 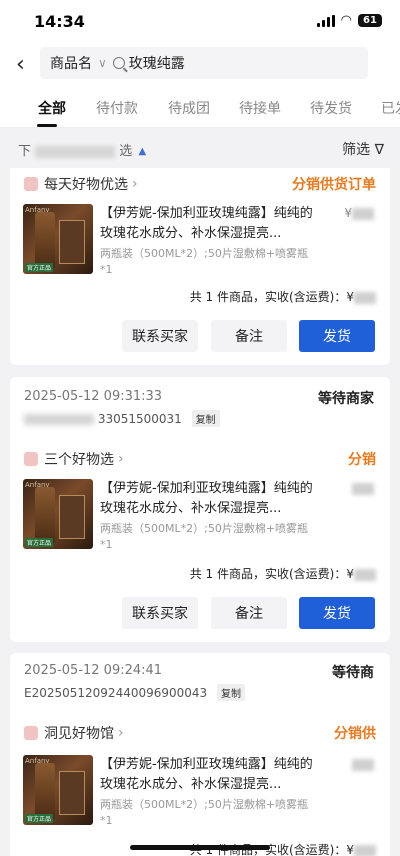 What do you see at coordinates (200, 847) in the screenshot?
I see `home-indicator` at bounding box center [200, 847].